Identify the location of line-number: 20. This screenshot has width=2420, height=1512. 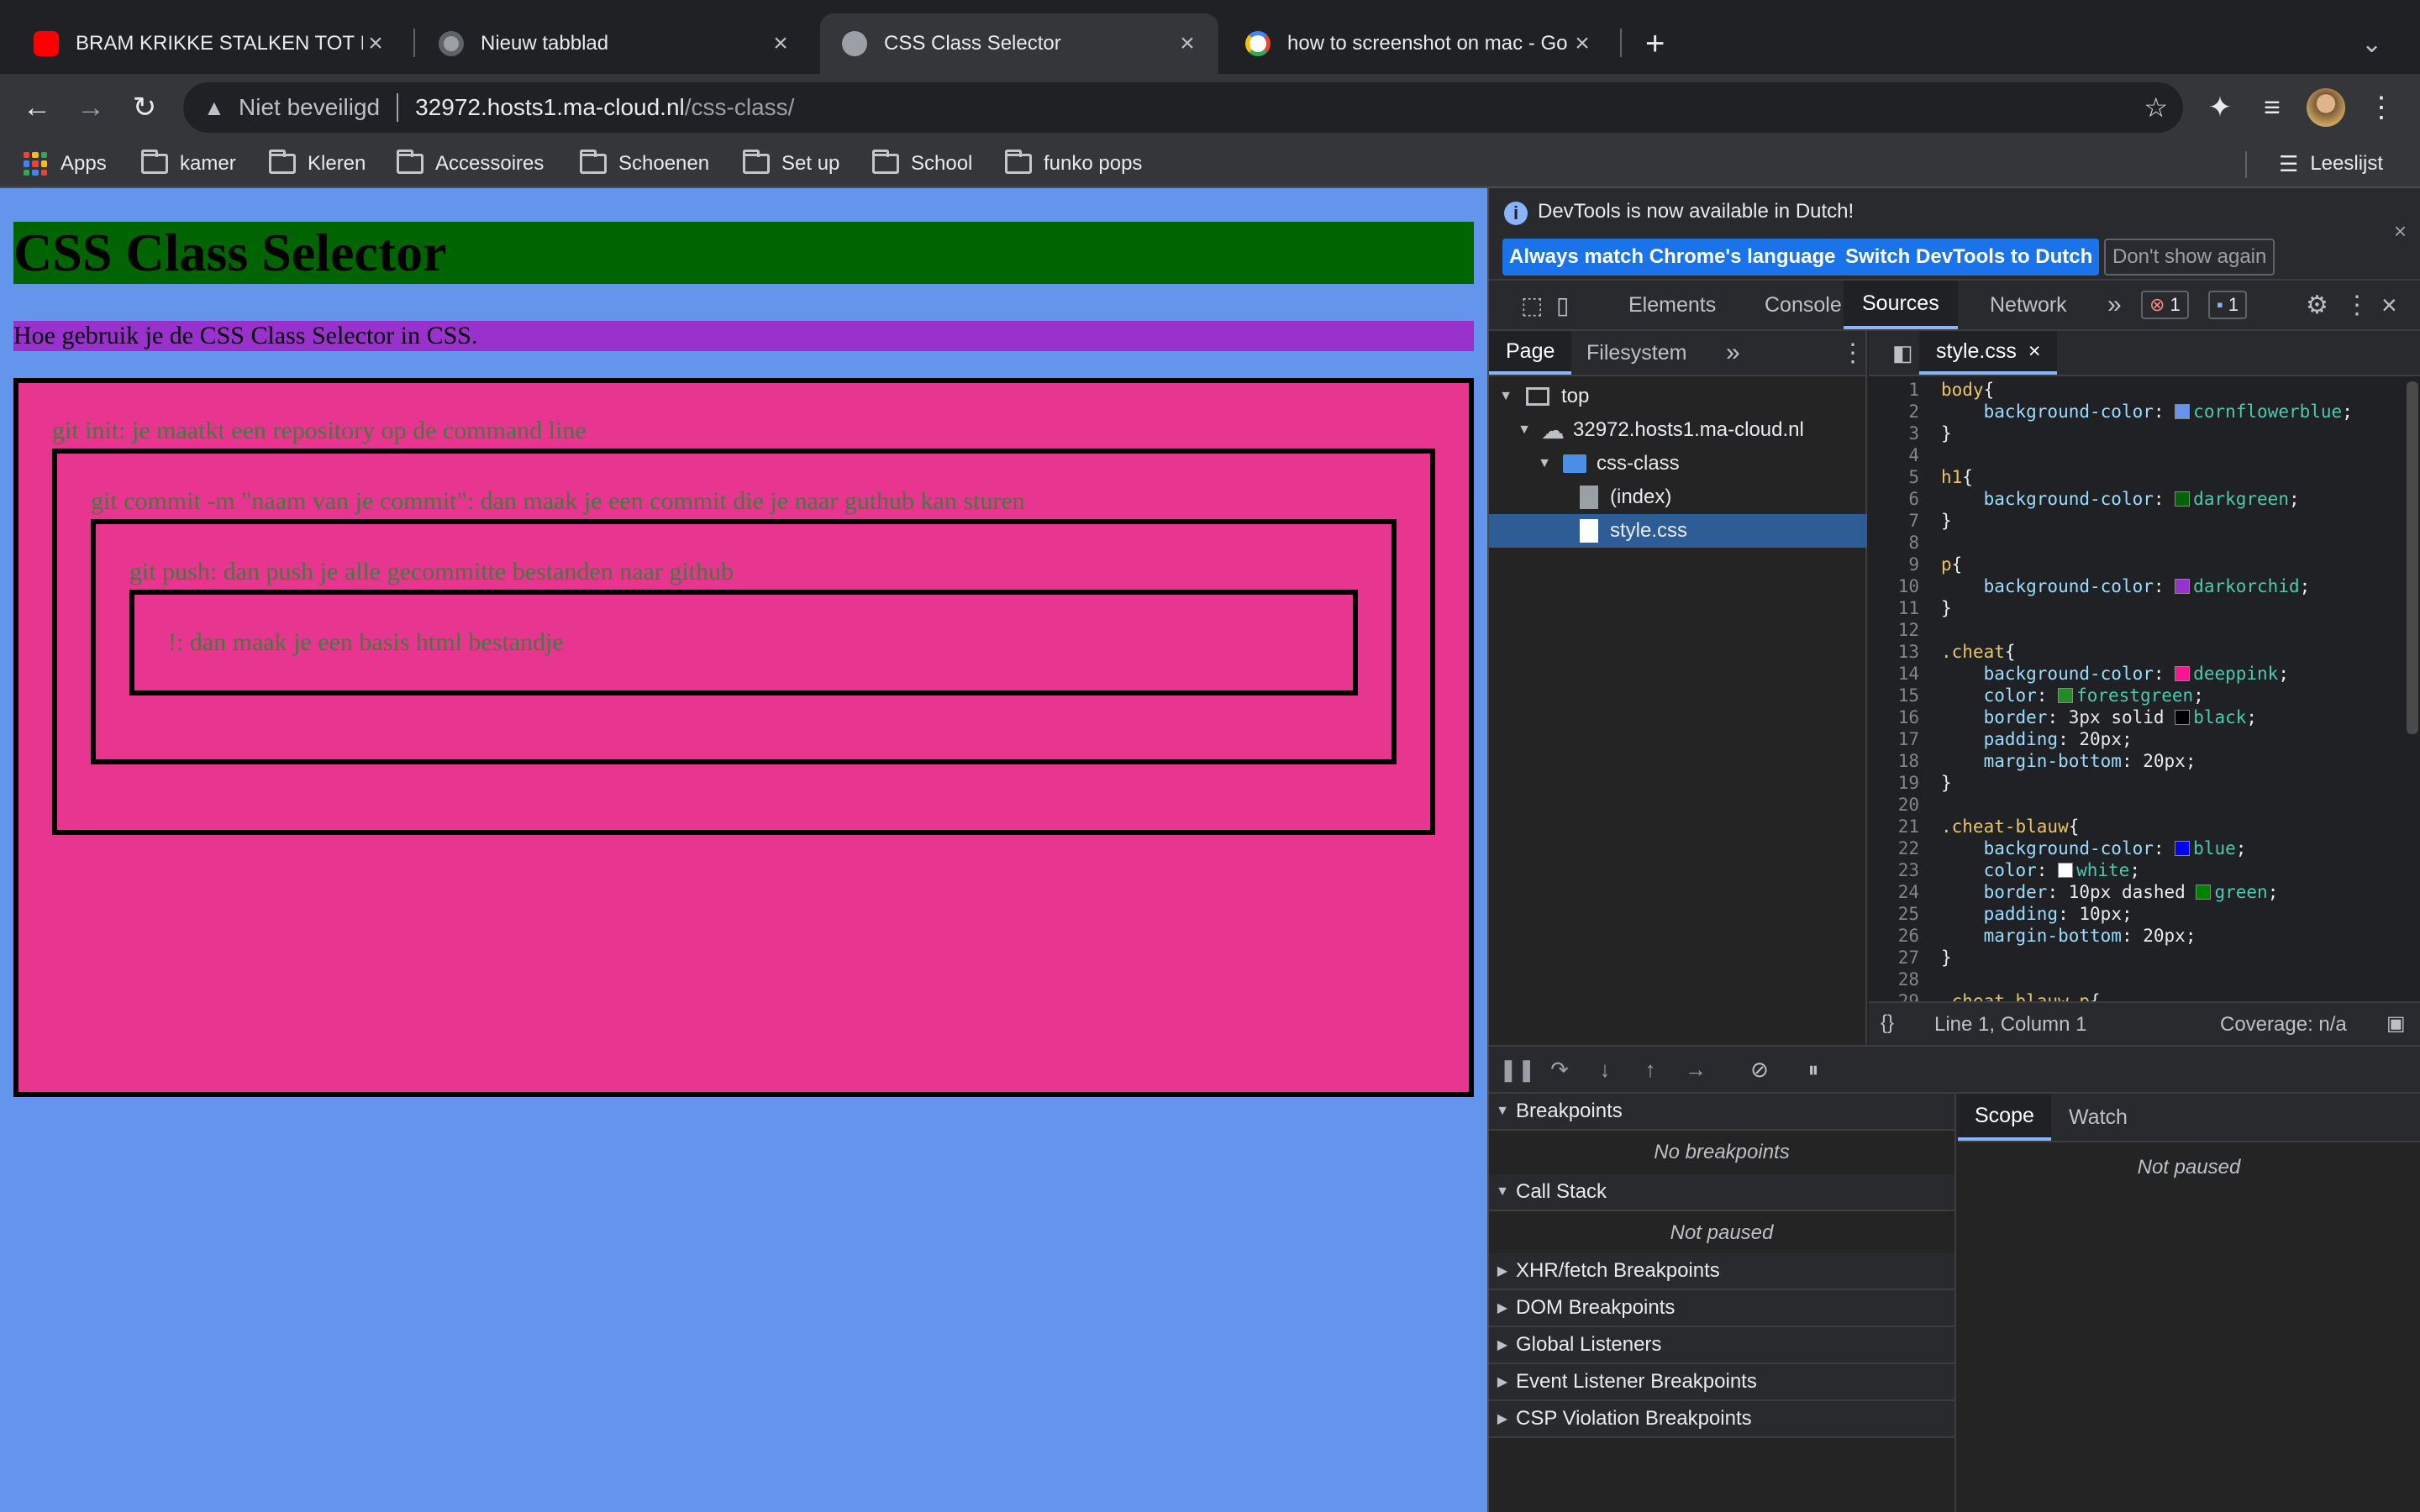
(1894, 805).